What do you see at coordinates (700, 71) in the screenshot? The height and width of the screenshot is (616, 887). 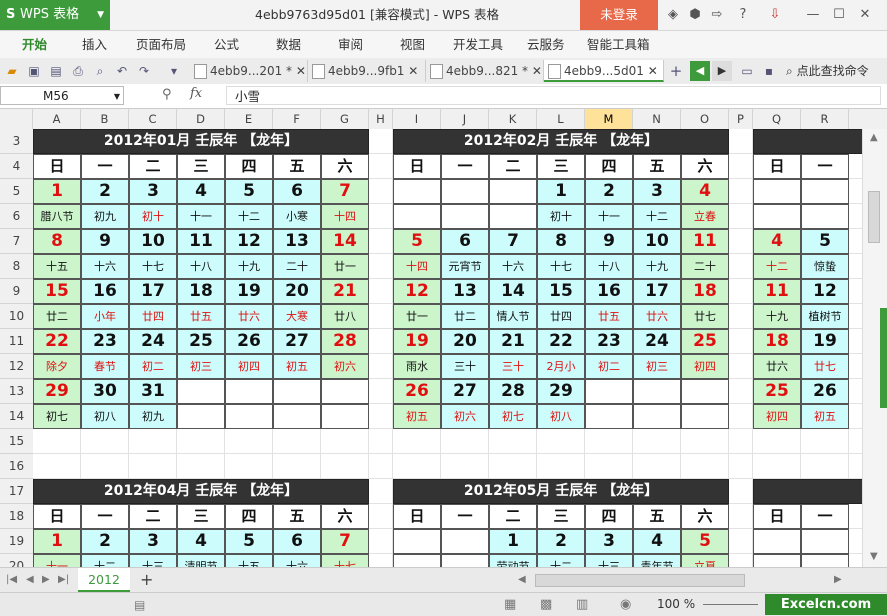 I see `tab-scroll-left-icon: ◀` at bounding box center [700, 71].